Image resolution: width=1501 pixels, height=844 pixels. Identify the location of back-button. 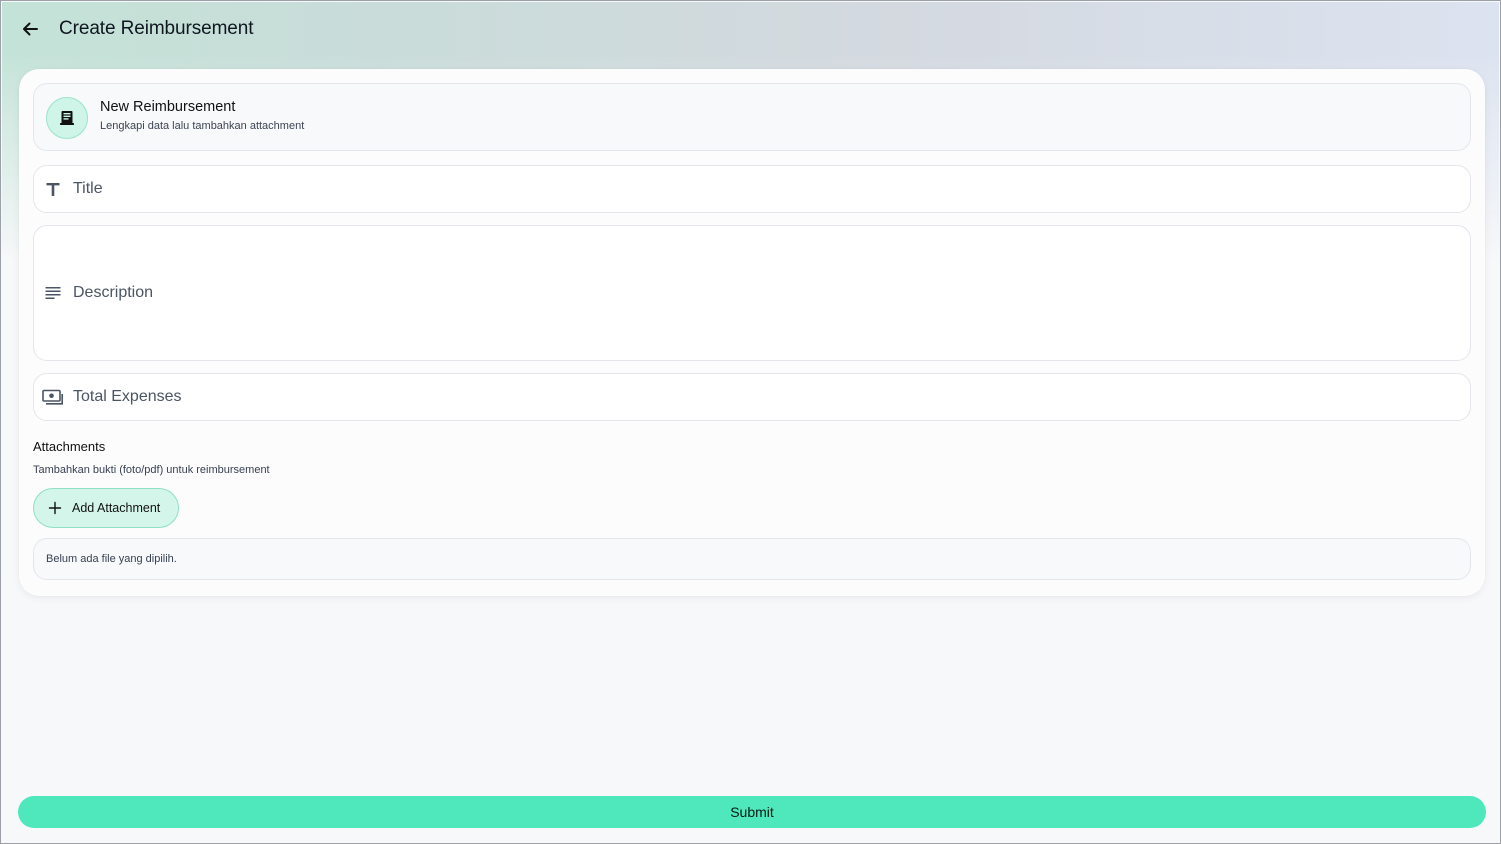
(30, 29).